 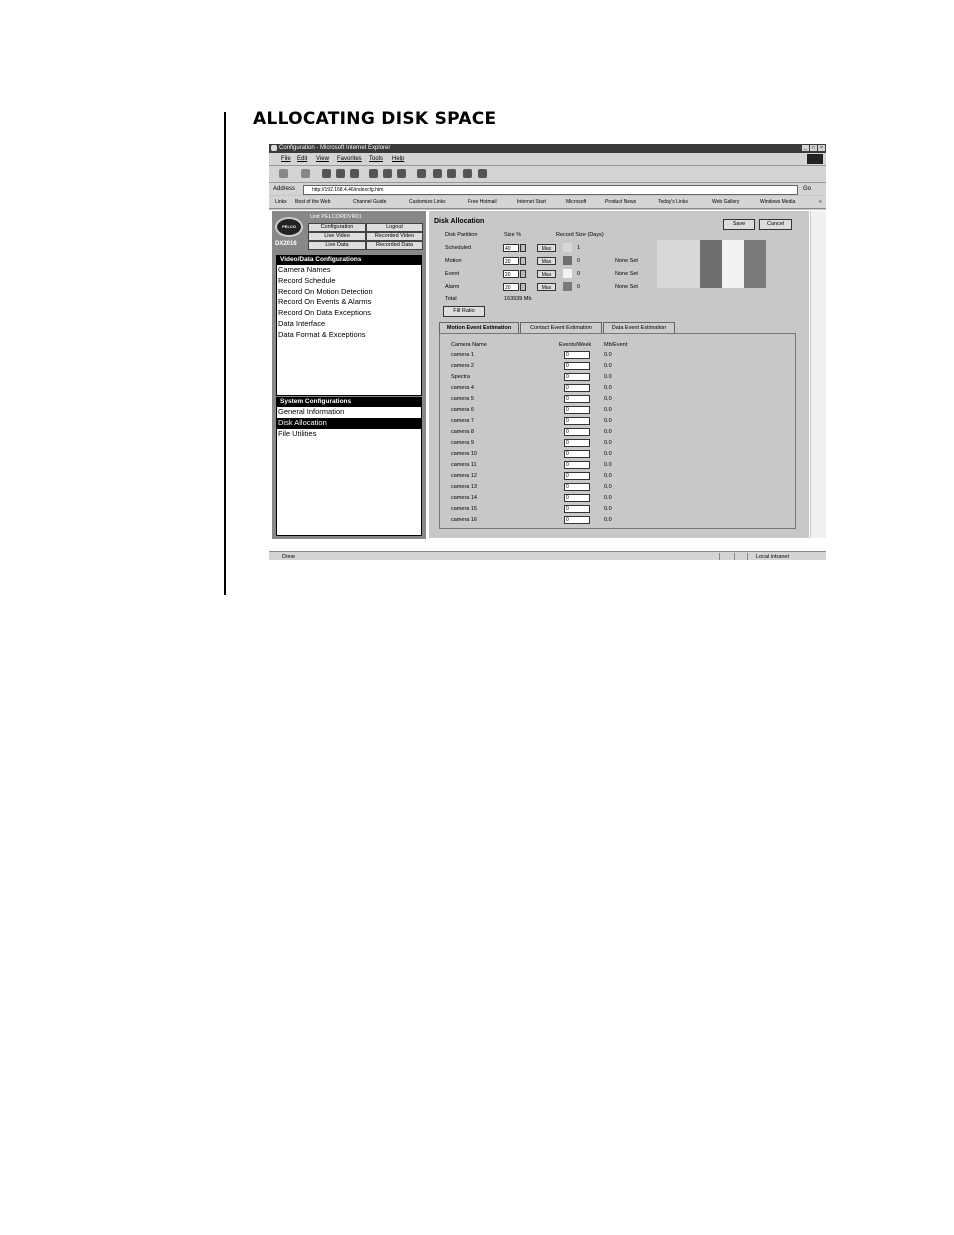 I want to click on list-item: Record On Events & Alarms, so click(x=349, y=302).